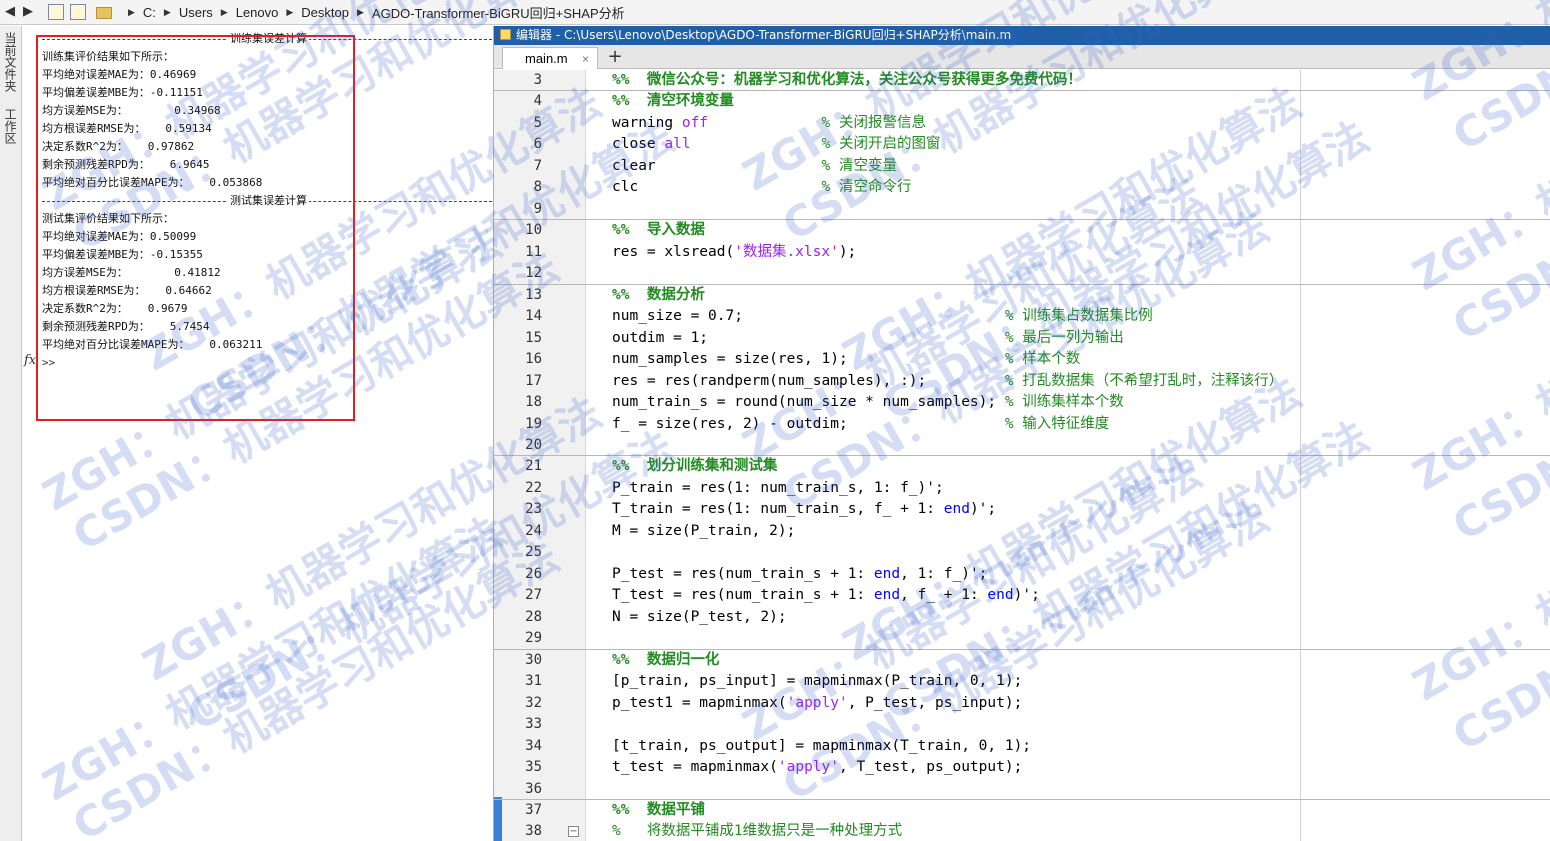 Image resolution: width=1550 pixels, height=841 pixels. I want to click on code-line: 22 P_train = res(1: num_train_s, 1: f_)';, so click(1022, 488).